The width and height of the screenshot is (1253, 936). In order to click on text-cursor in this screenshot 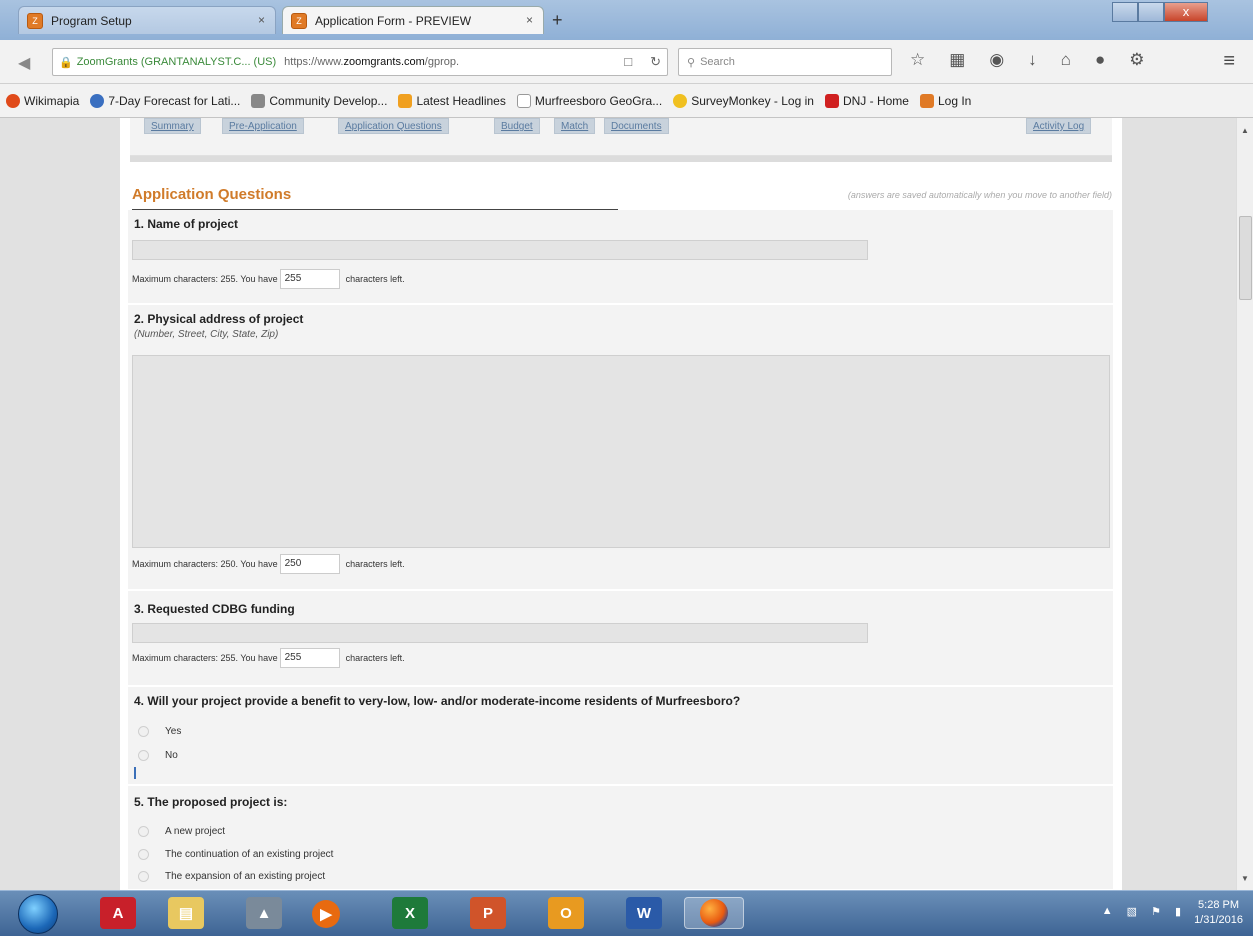, I will do `click(135, 773)`.